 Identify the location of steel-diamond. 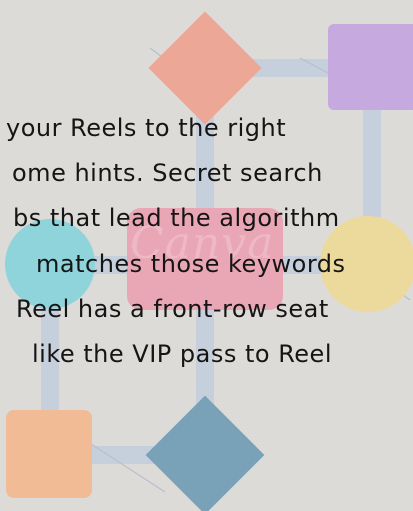
(205, 453).